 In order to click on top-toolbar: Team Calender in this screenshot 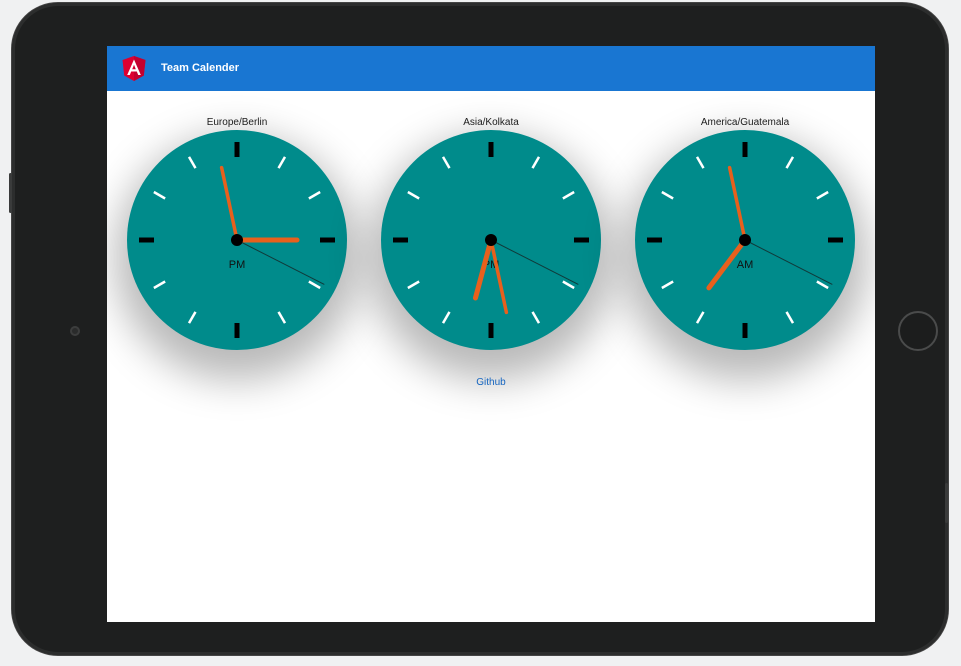, I will do `click(491, 68)`.